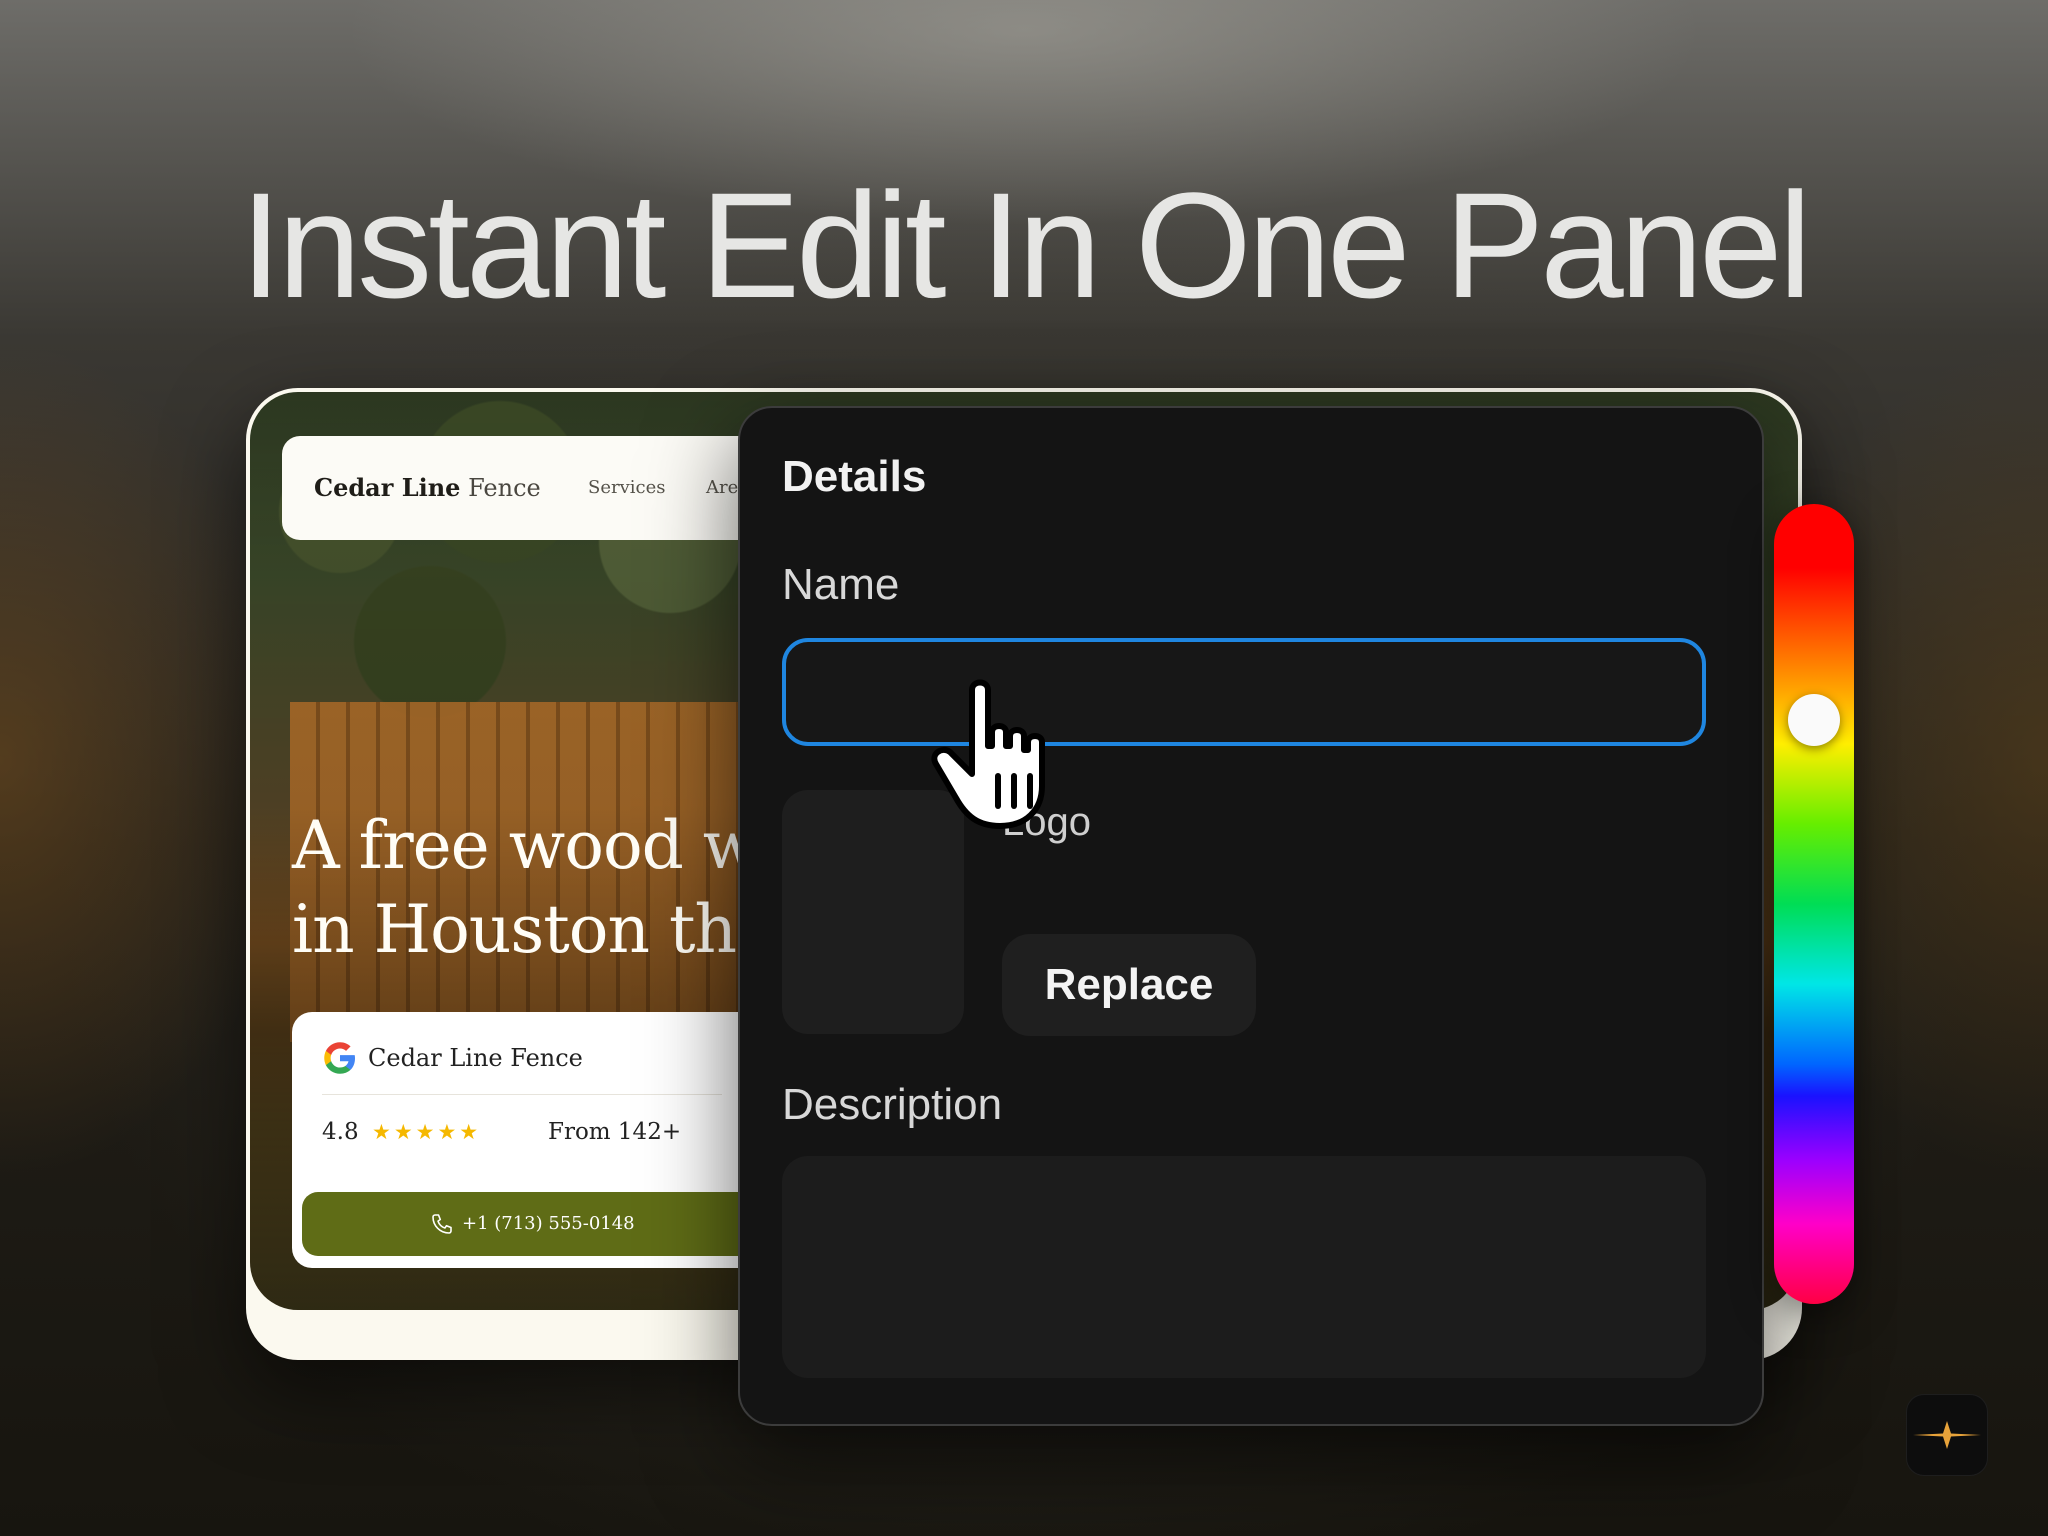 The image size is (2048, 1536). I want to click on sparkle-icon, so click(1947, 1435).